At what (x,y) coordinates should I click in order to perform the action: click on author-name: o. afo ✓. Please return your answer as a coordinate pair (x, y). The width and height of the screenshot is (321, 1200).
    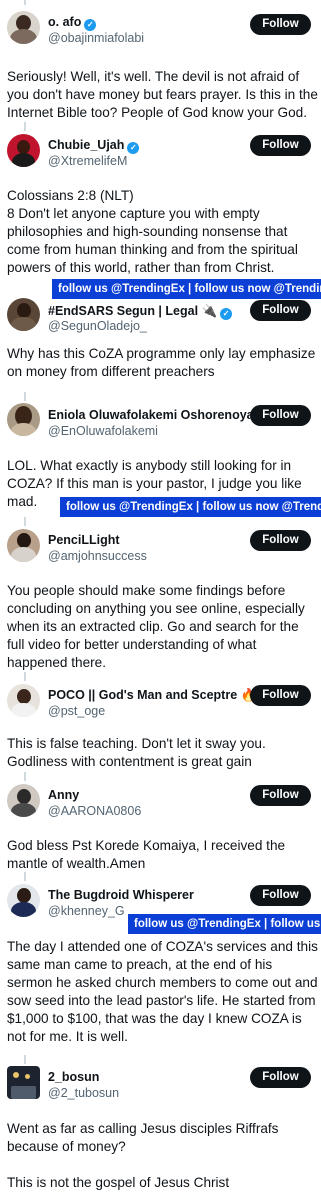
    Looking at the image, I should click on (72, 23).